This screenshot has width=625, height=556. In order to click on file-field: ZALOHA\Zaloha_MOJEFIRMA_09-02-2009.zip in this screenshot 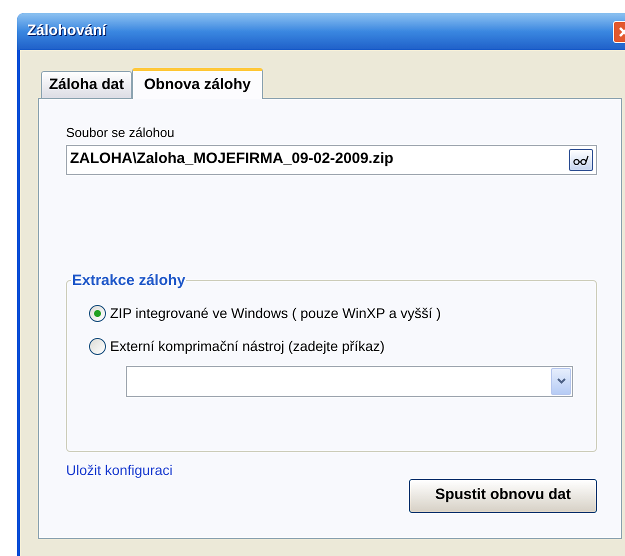, I will do `click(331, 159)`.